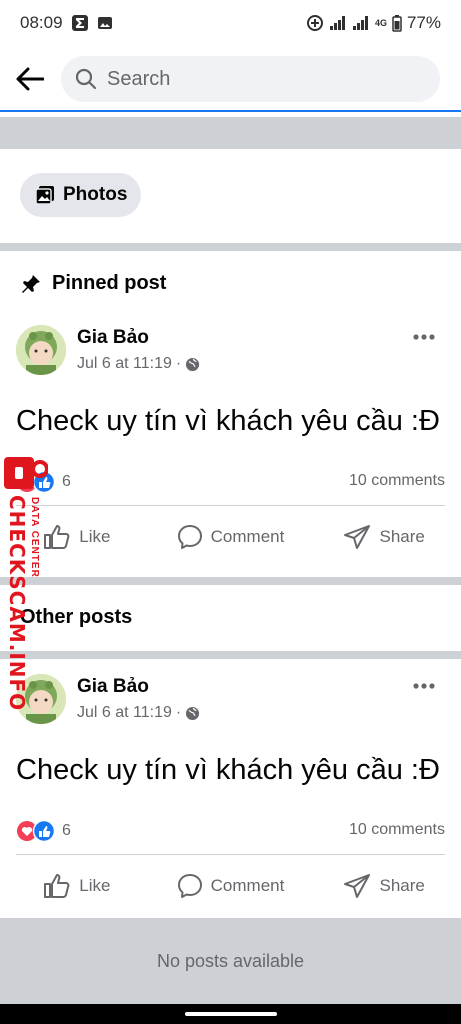  What do you see at coordinates (380, 23) in the screenshot?
I see `network-type: 4G` at bounding box center [380, 23].